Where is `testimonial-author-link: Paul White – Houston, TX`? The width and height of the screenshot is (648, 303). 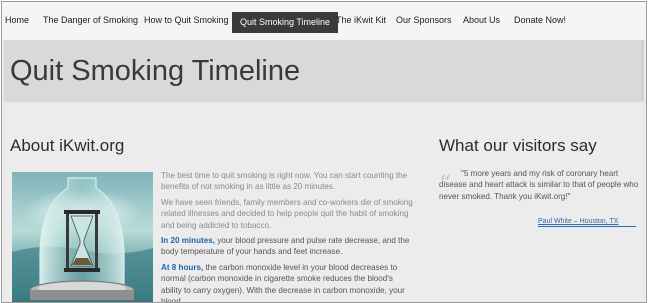
testimonial-author-link: Paul White – Houston, TX is located at coordinates (578, 221).